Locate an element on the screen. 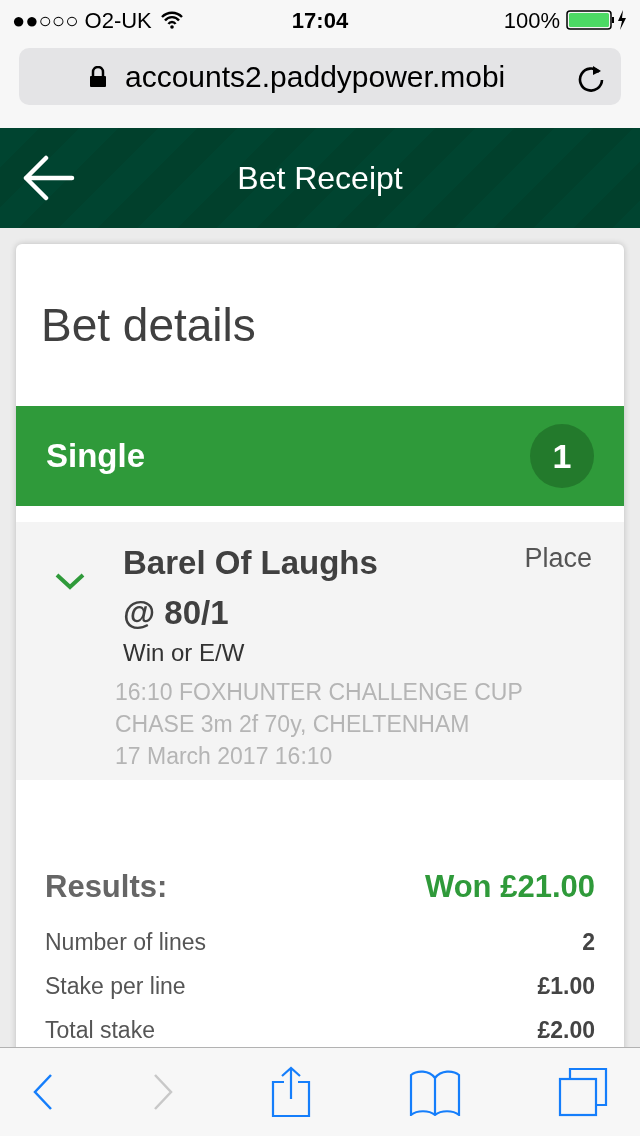 This screenshot has width=640, height=1136. bet-type-label: Single is located at coordinates (96, 456).